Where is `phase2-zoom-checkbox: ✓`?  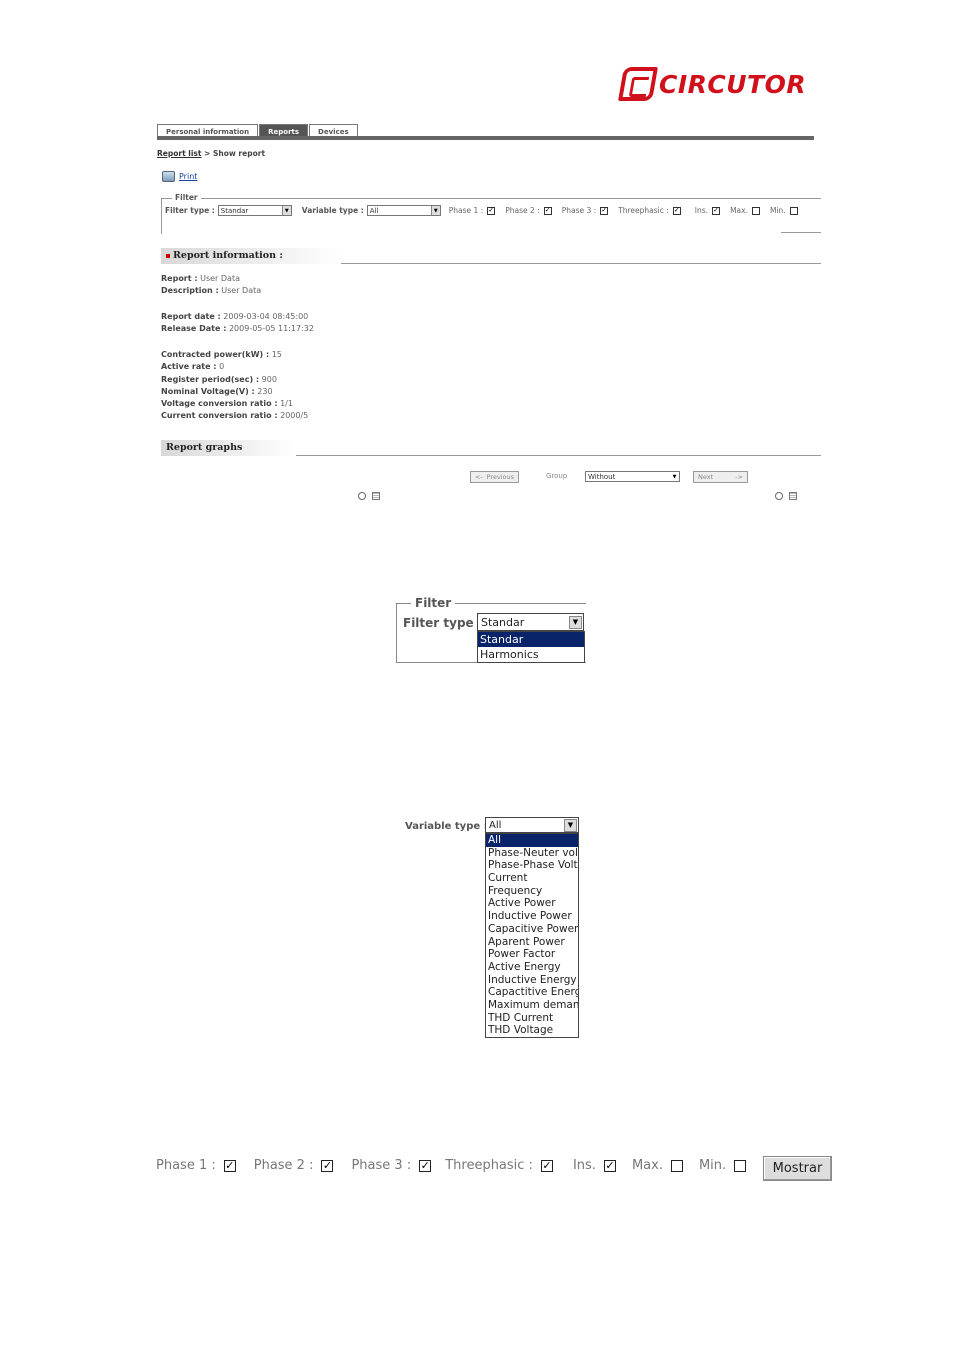 phase2-zoom-checkbox: ✓ is located at coordinates (327, 1165).